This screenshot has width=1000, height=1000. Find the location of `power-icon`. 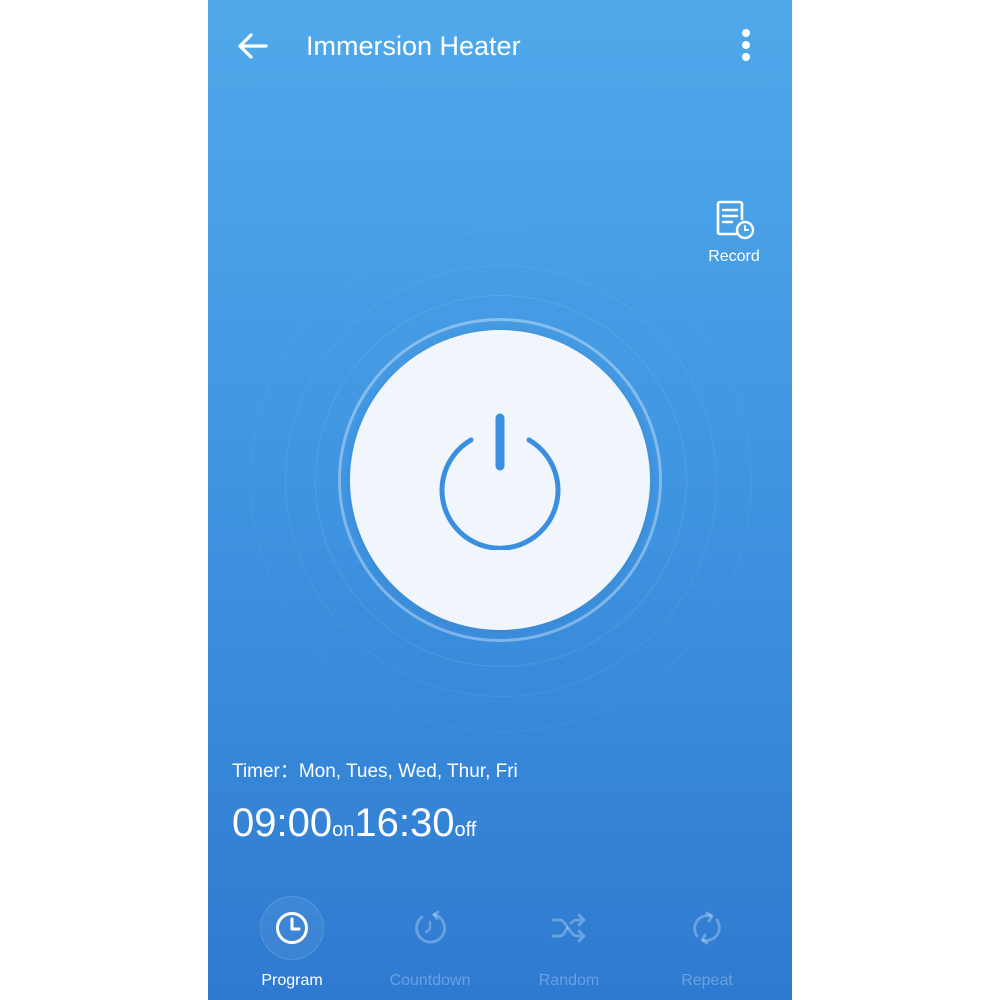

power-icon is located at coordinates (500, 481).